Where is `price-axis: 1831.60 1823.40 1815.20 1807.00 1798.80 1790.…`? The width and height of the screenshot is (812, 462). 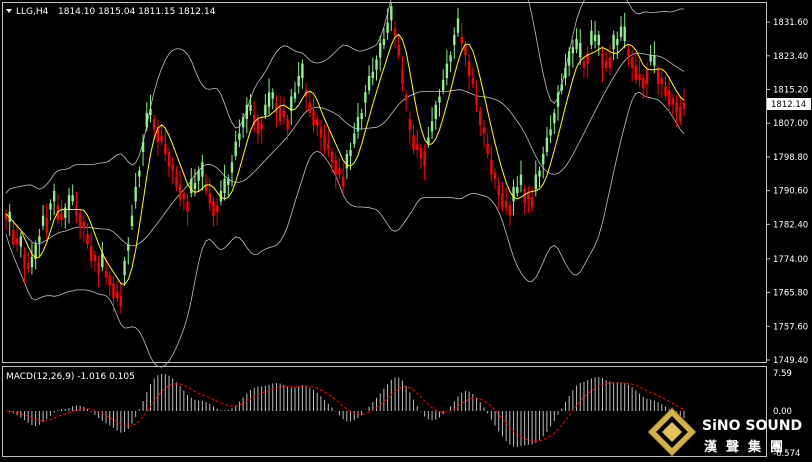 price-axis: 1831.60 1823.40 1815.20 1807.00 1798.80 1790.… is located at coordinates (787, 192).